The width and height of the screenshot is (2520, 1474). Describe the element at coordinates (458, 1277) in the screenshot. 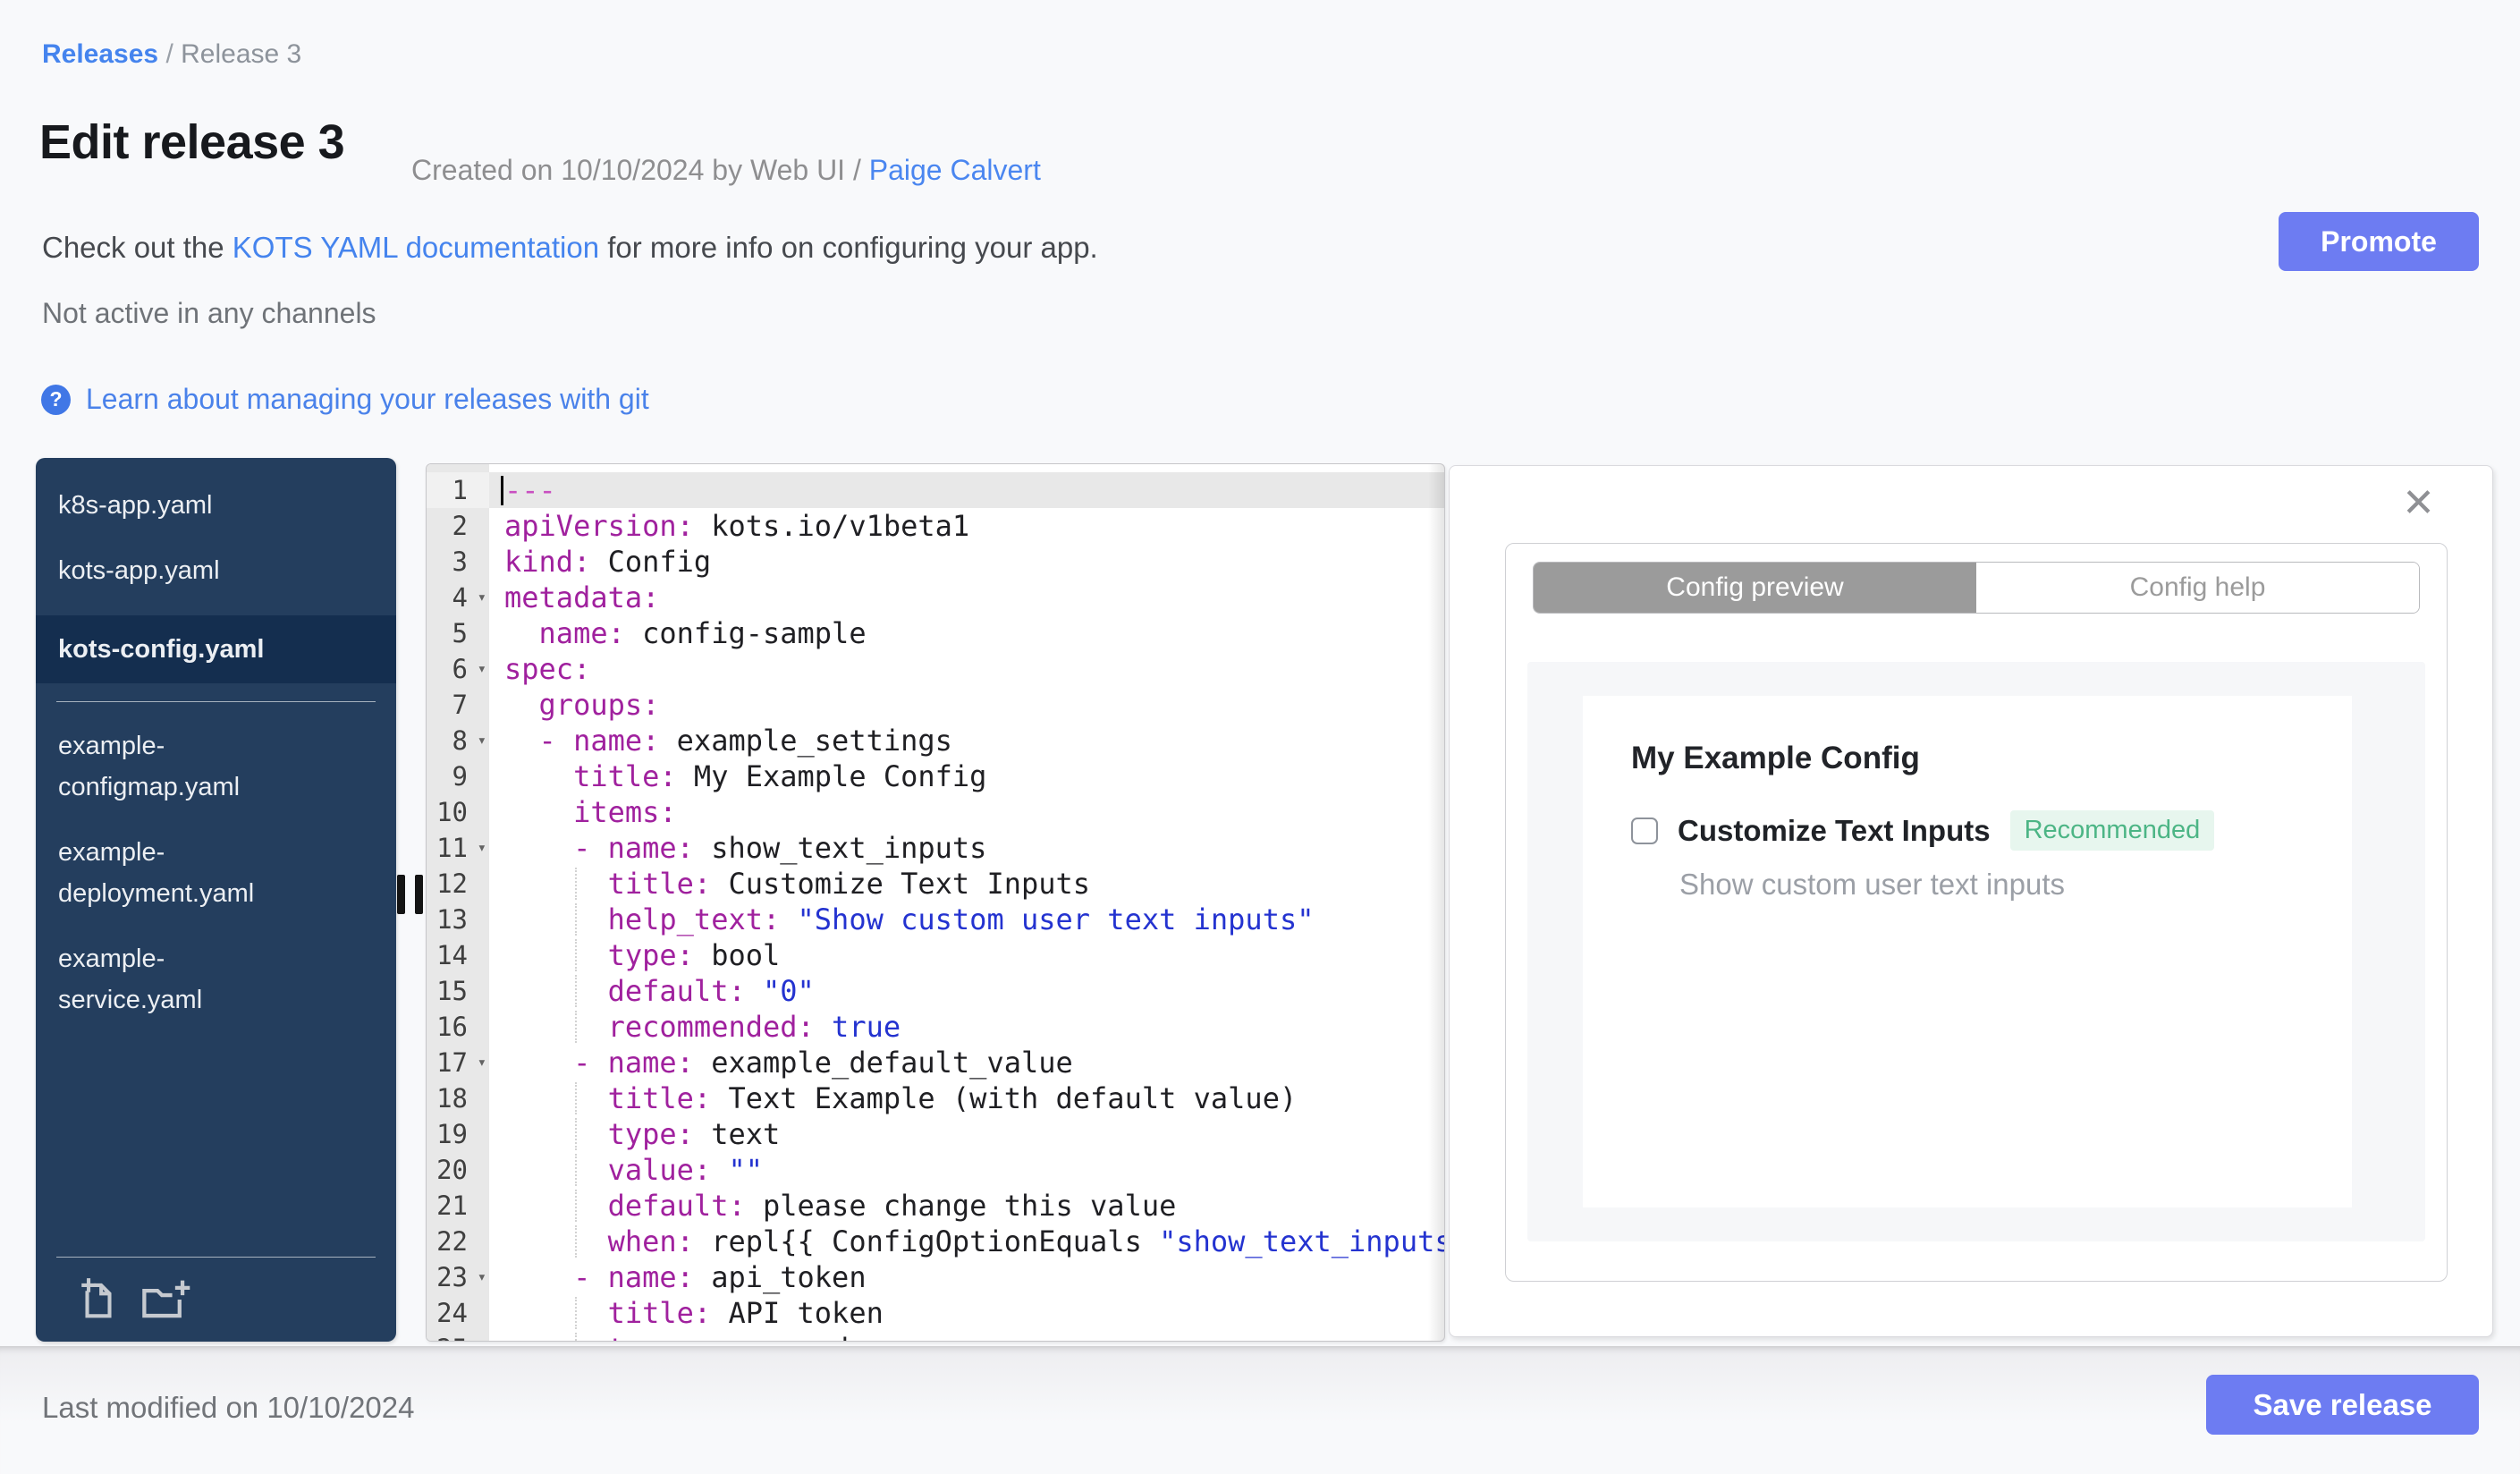

I see `gutter-line-23: 23` at that location.